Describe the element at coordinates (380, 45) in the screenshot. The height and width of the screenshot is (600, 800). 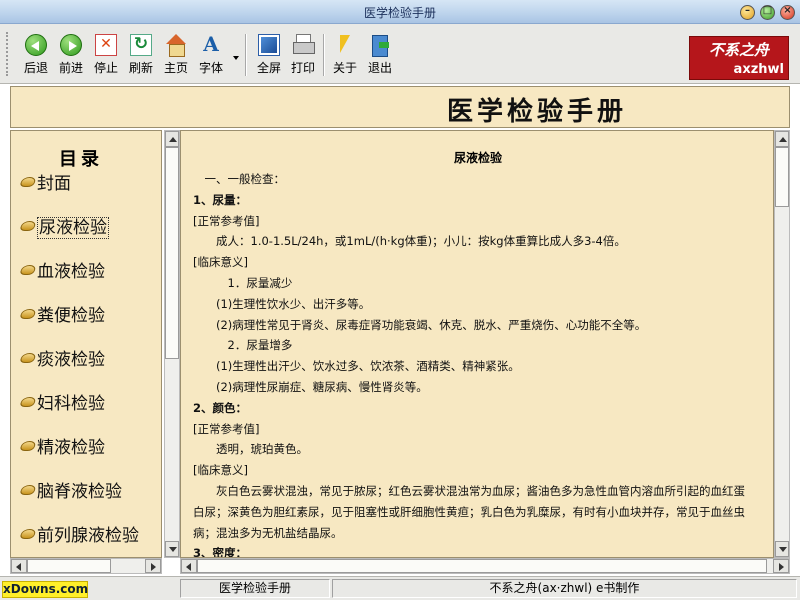
I see `exit-icon` at that location.